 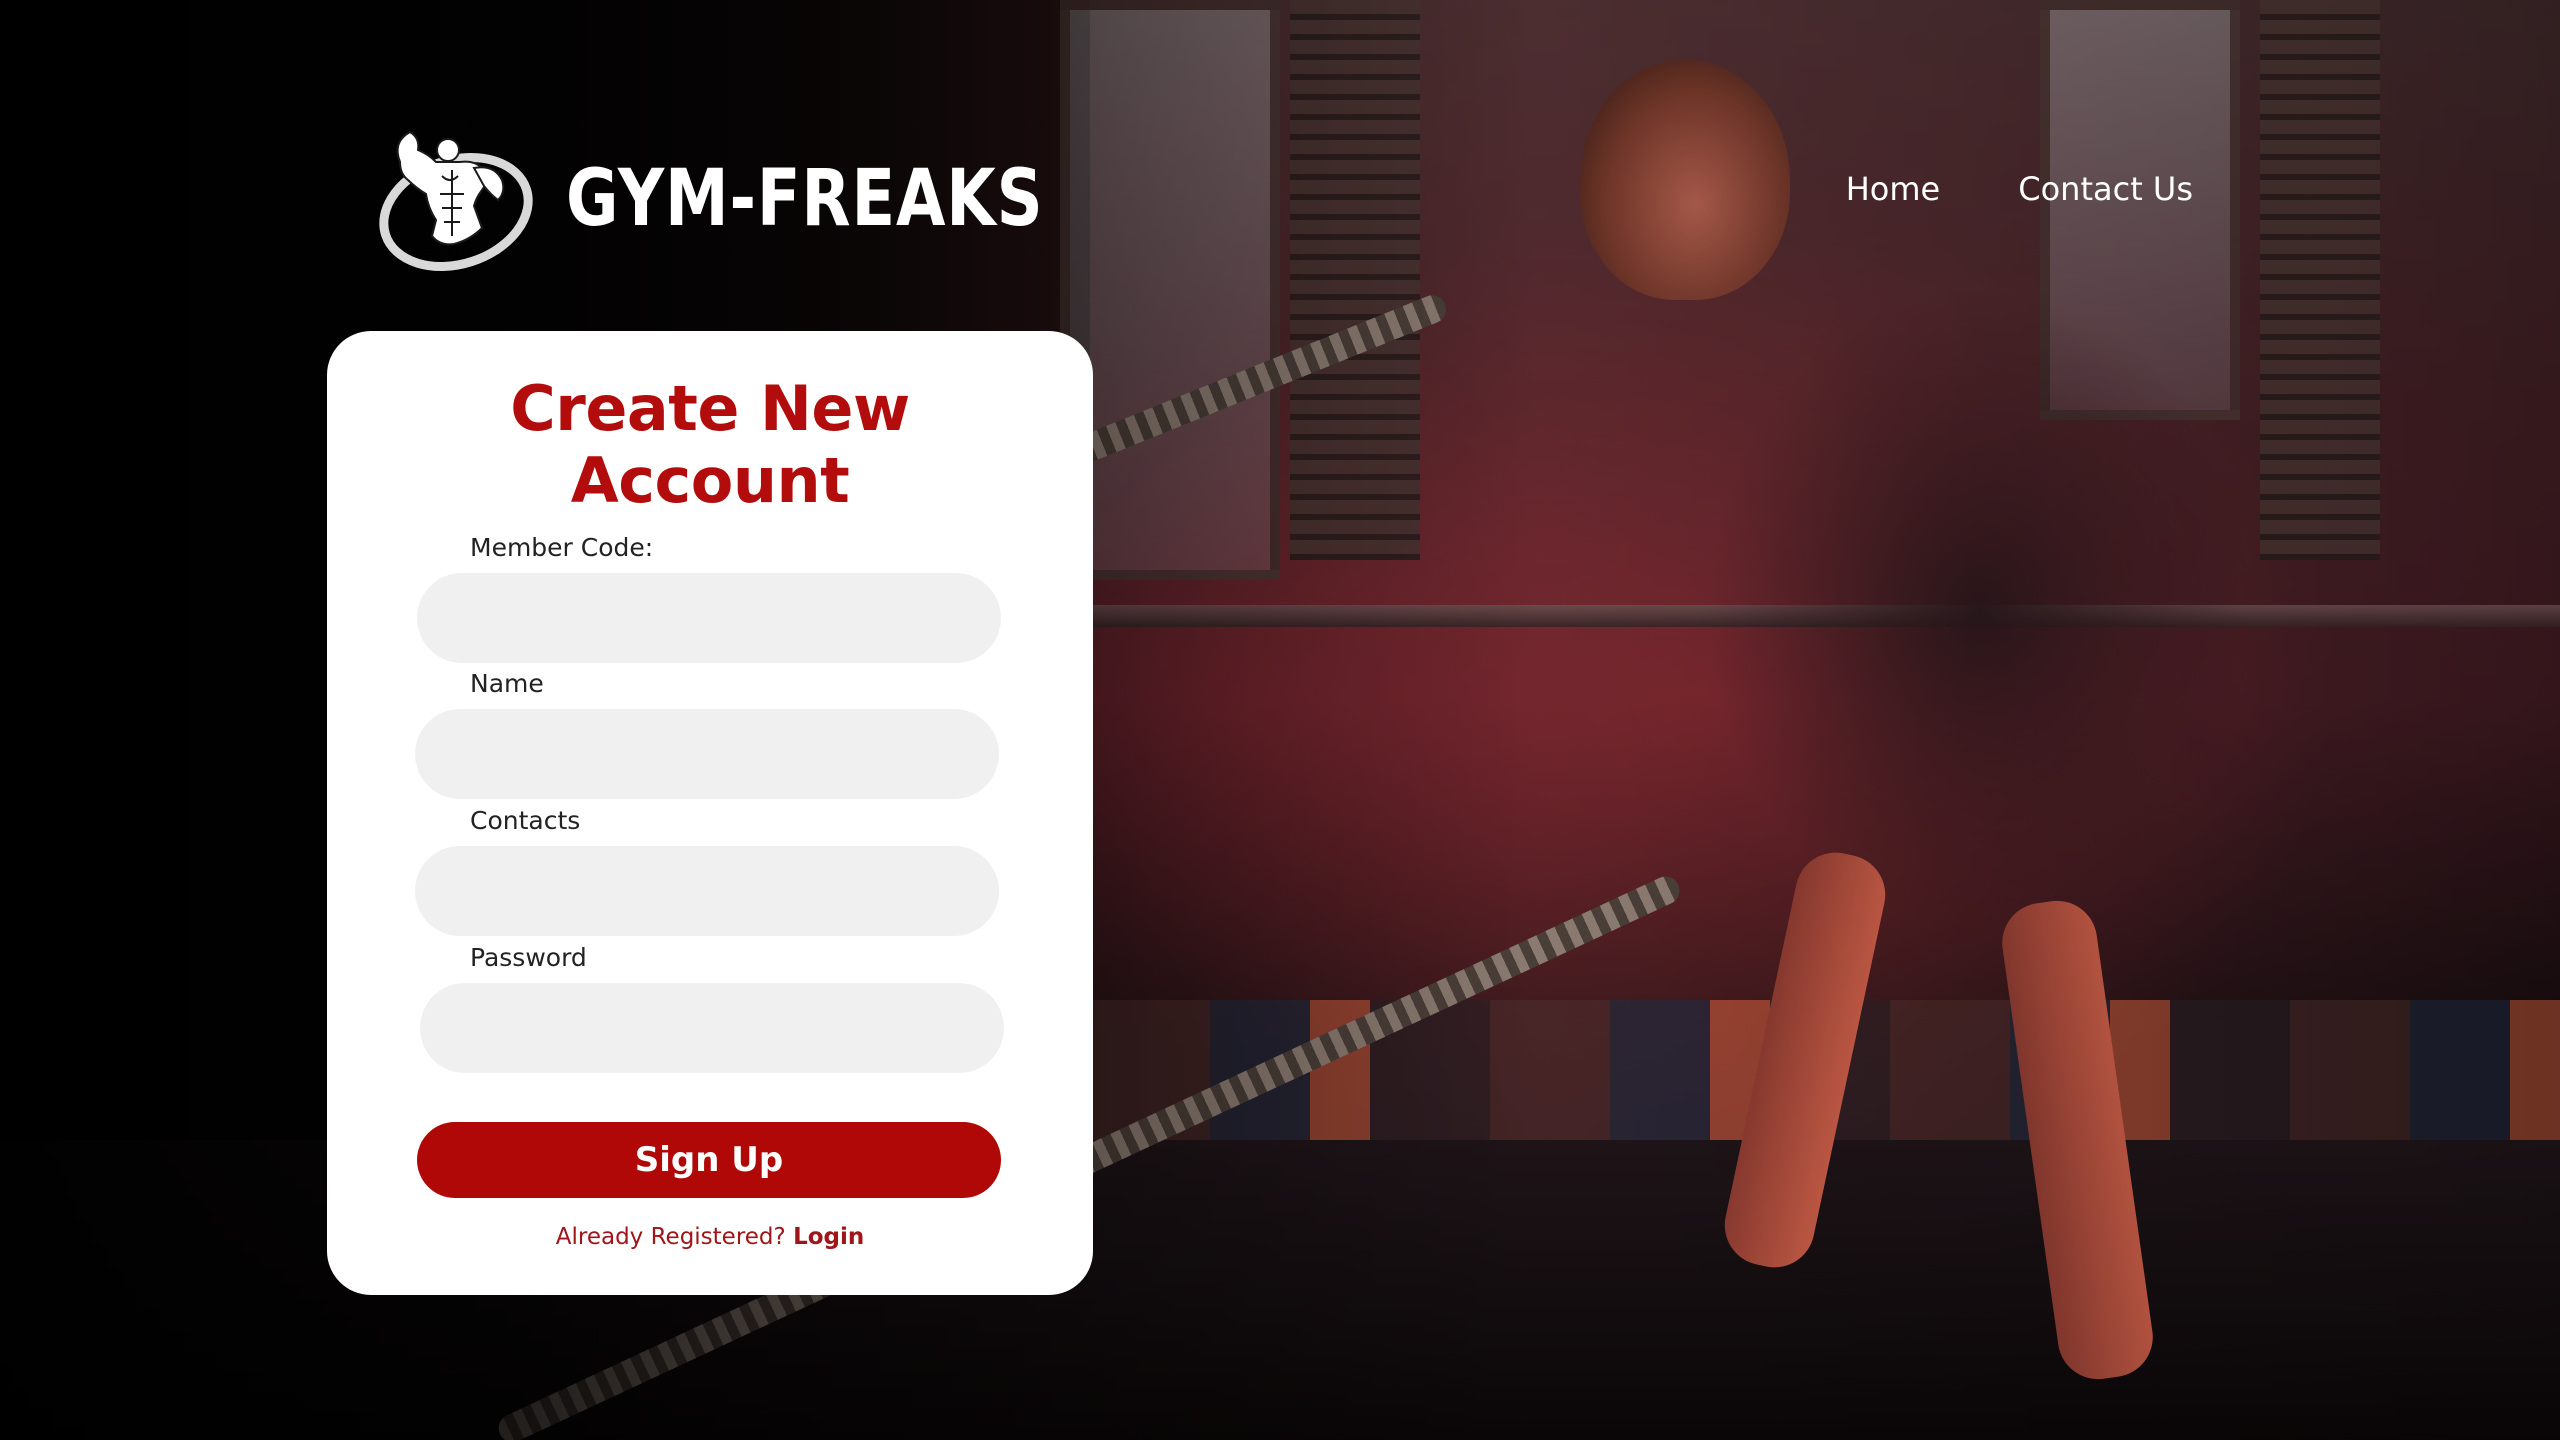 What do you see at coordinates (707, 891) in the screenshot?
I see `contacts-input` at bounding box center [707, 891].